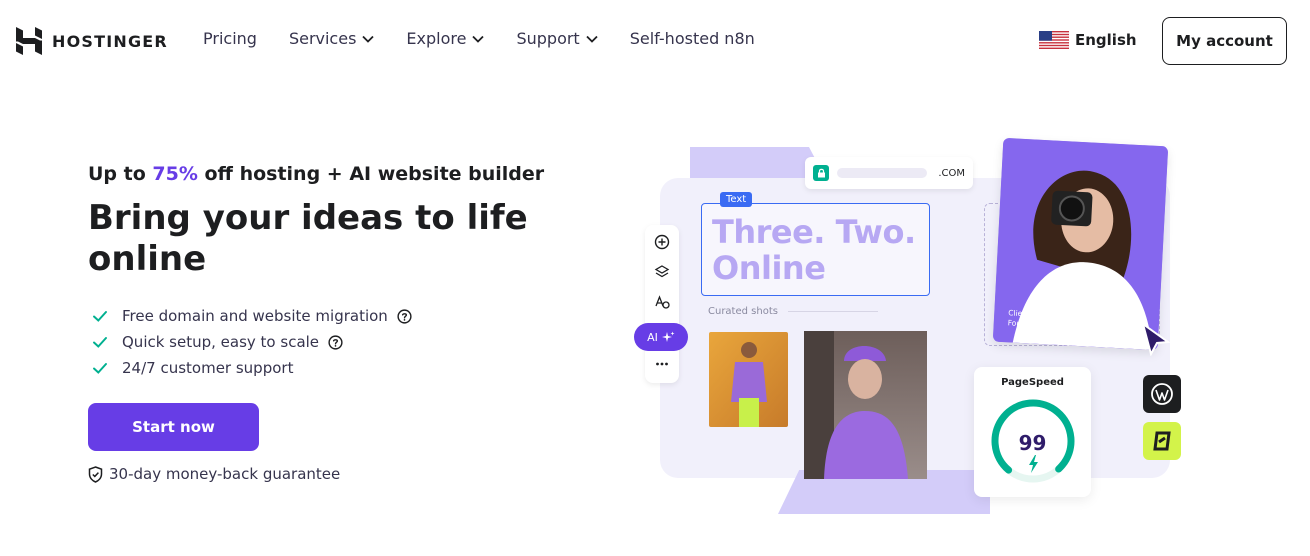 This screenshot has width=1310, height=556. I want to click on curated-shots-heading: Curated shots, so click(793, 311).